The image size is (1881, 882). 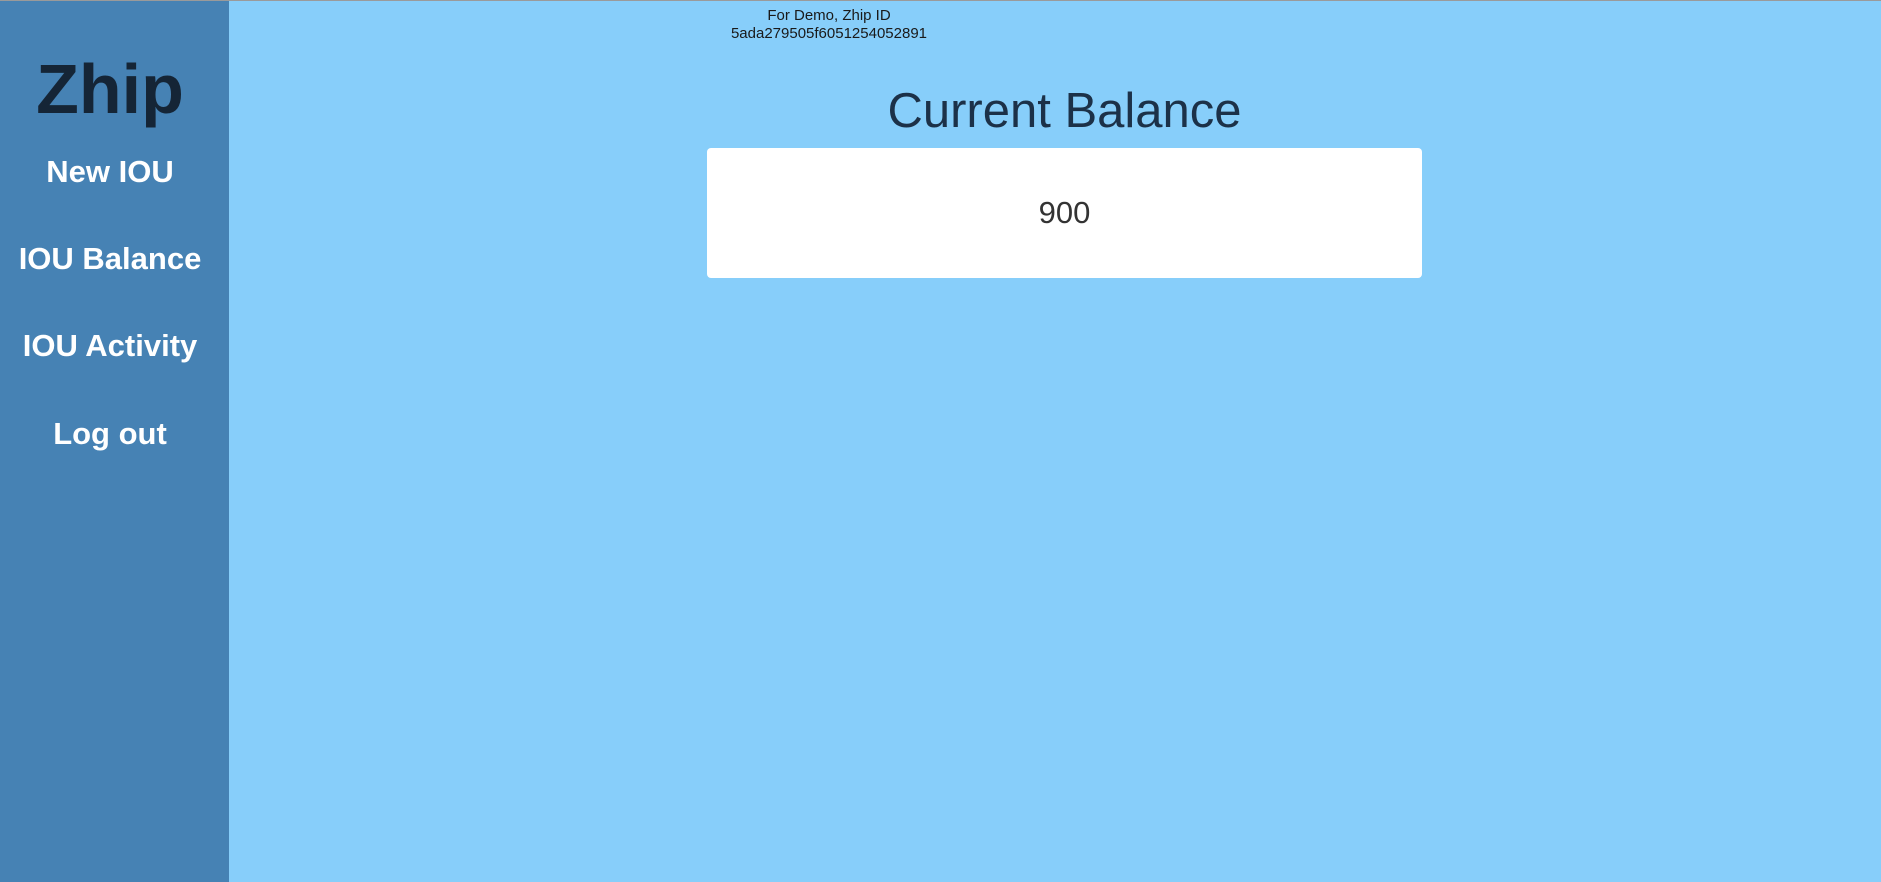 I want to click on nav-iou-balance: IOU Balance, so click(x=110, y=259).